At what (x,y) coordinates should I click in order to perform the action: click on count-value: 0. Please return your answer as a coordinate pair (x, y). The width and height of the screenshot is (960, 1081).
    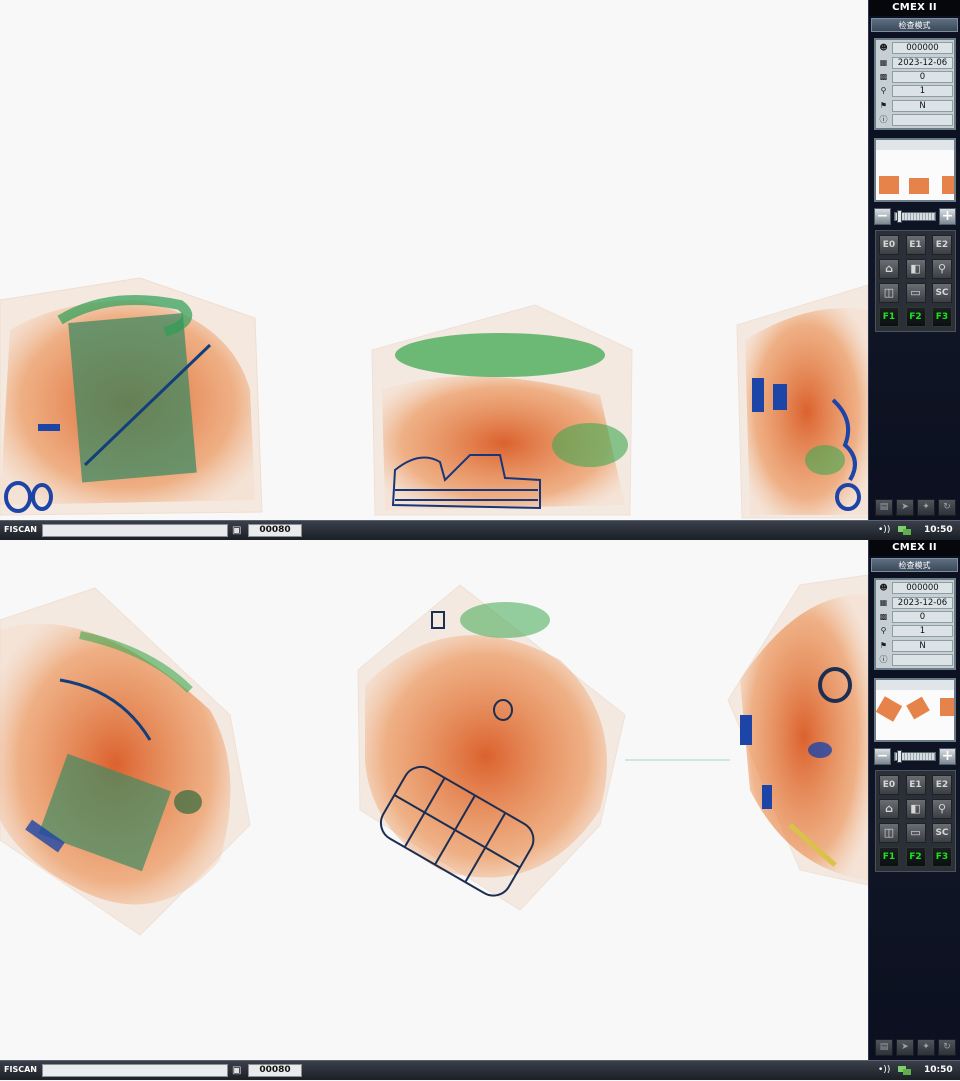
    Looking at the image, I should click on (922, 616).